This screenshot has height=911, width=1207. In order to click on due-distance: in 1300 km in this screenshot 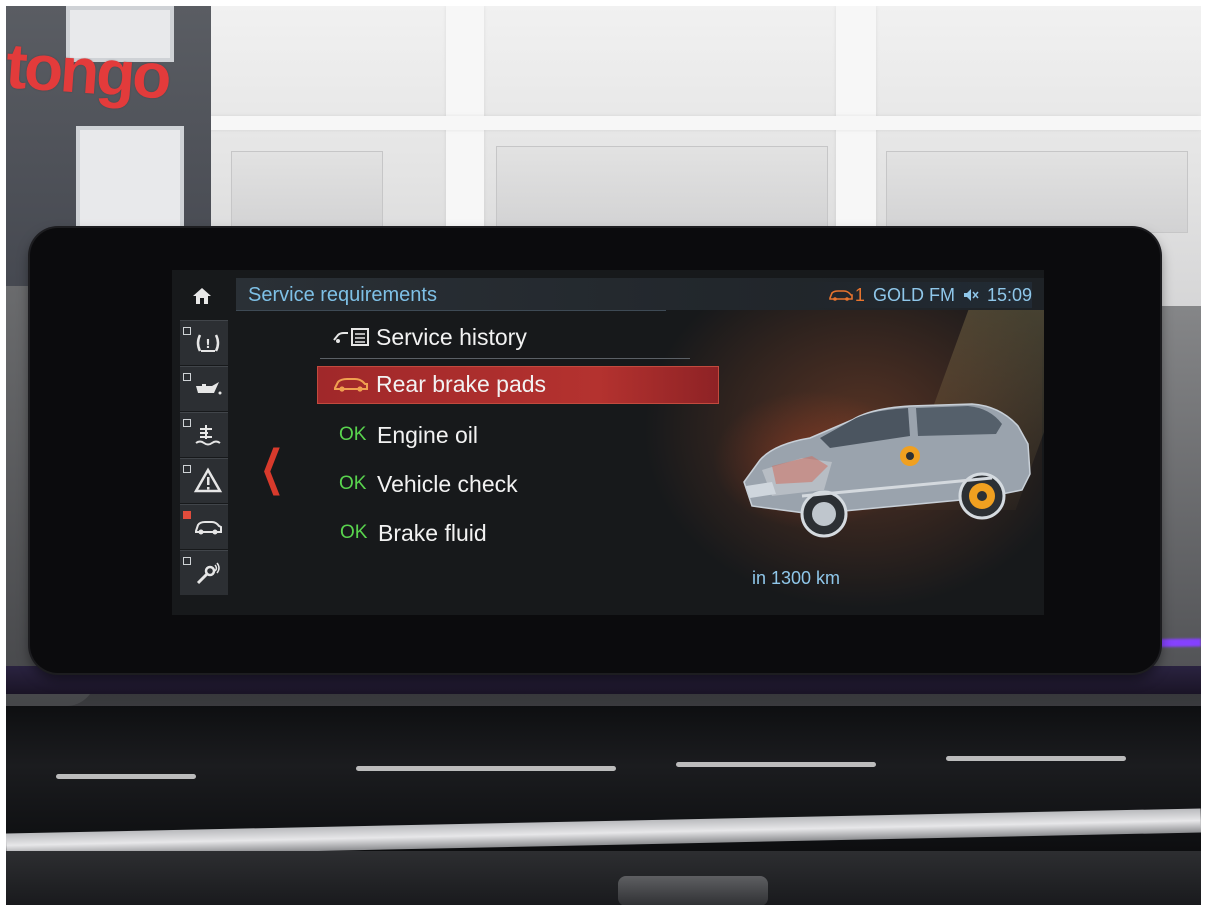, I will do `click(796, 578)`.